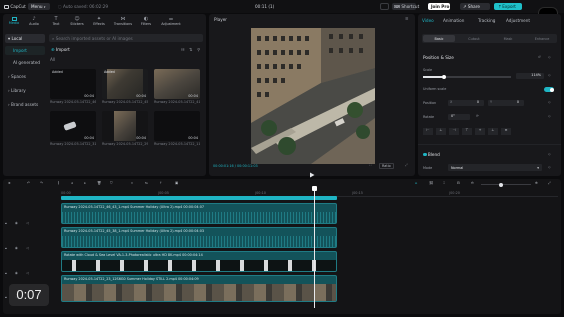  I want to click on tab-video: Video, so click(428, 20).